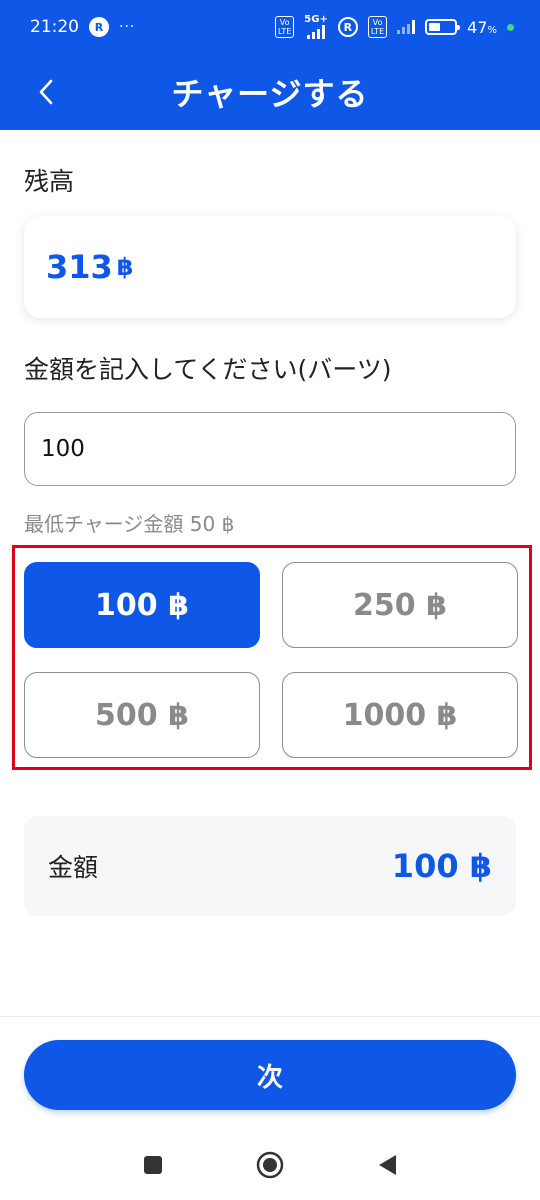  I want to click on circle-home-icon, so click(270, 1165).